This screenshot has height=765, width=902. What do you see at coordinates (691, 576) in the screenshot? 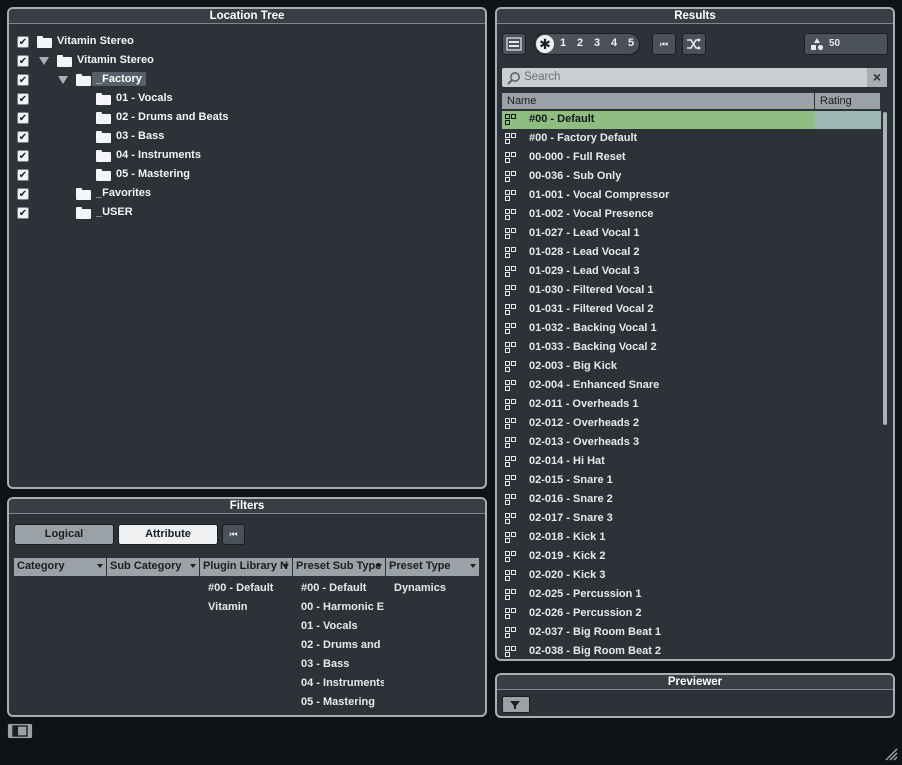
I see `result-row: 02-020 - Kick 3` at bounding box center [691, 576].